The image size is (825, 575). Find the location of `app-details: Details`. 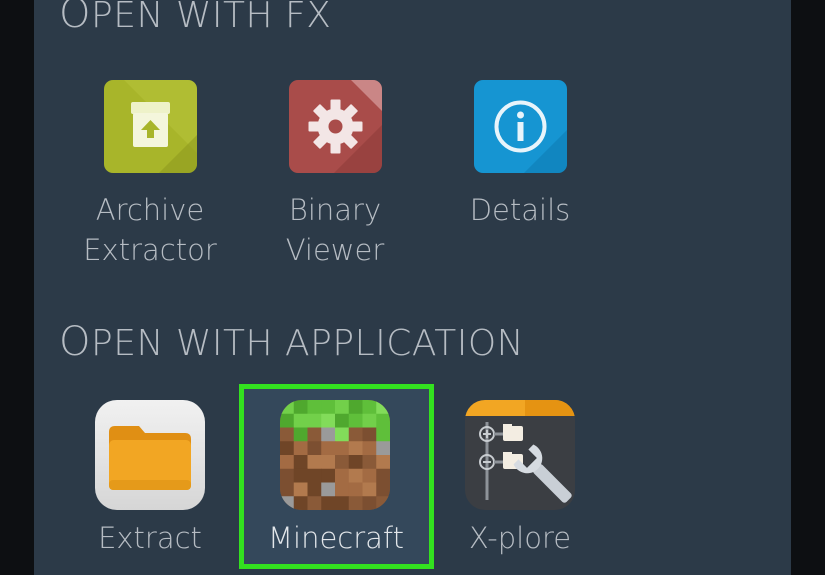

app-details: Details is located at coordinates (520, 160).